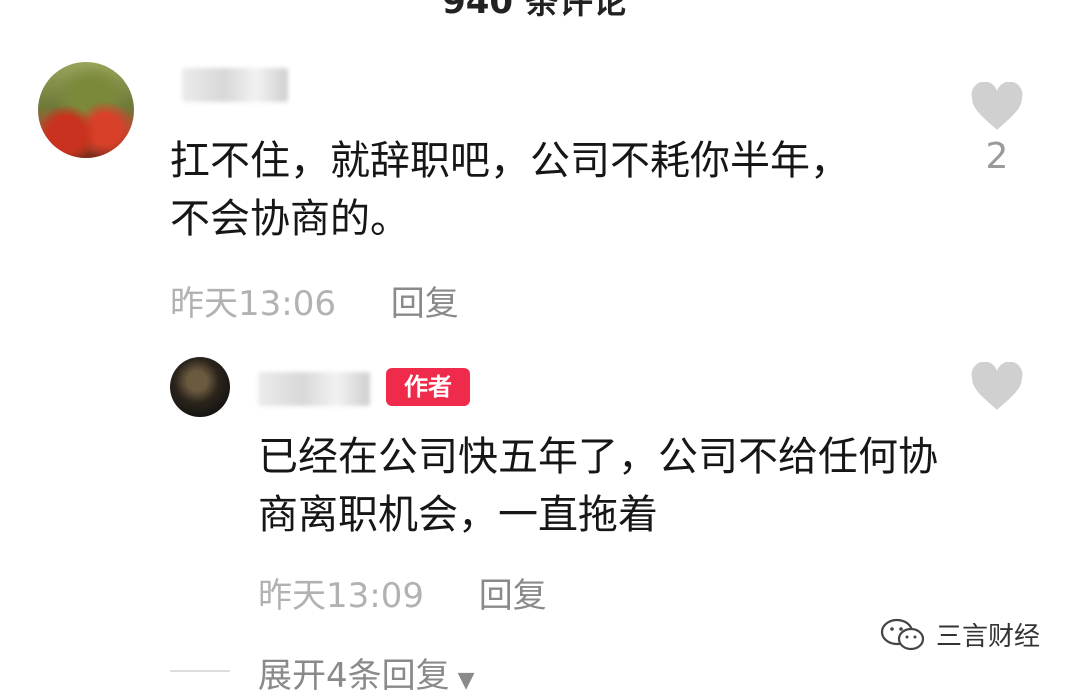  I want to click on watermark-text: 三言财经, so click(988, 637).